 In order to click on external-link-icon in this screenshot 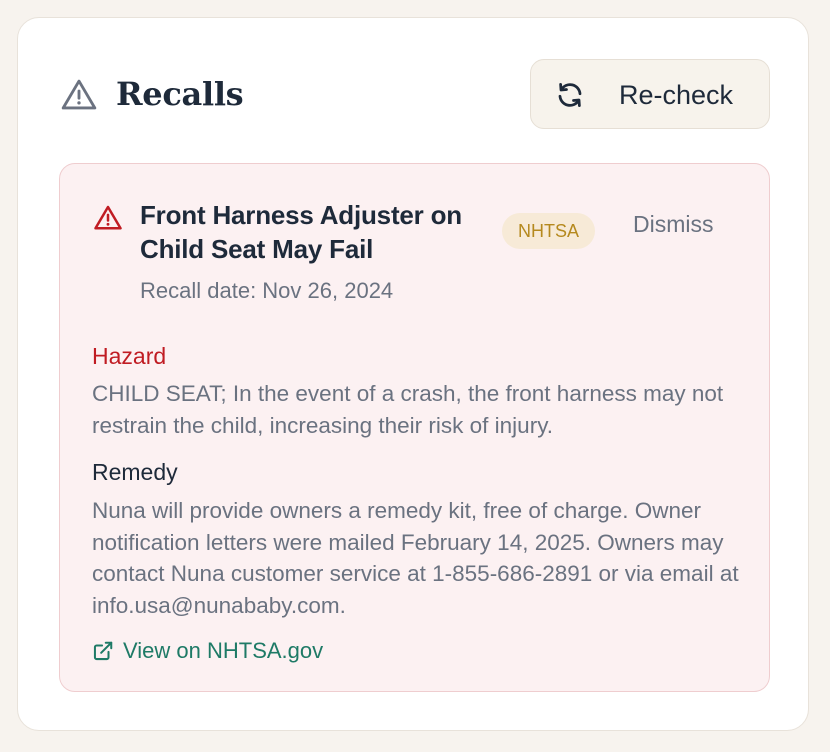, I will do `click(103, 651)`.